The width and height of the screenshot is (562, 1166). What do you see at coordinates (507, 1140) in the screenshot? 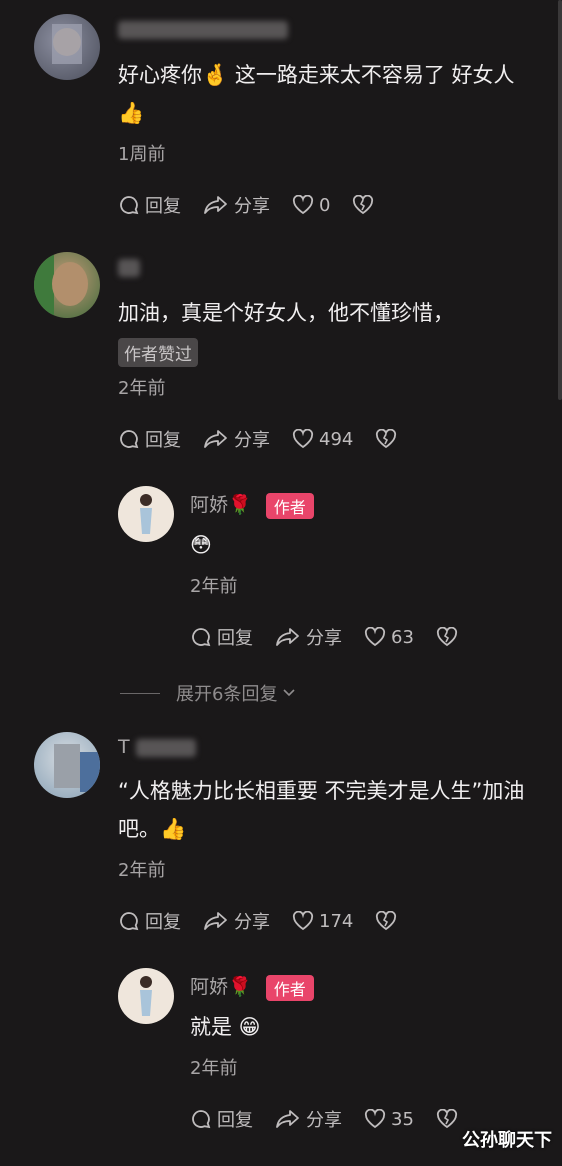
I see `watermark: 公孙聊天下` at bounding box center [507, 1140].